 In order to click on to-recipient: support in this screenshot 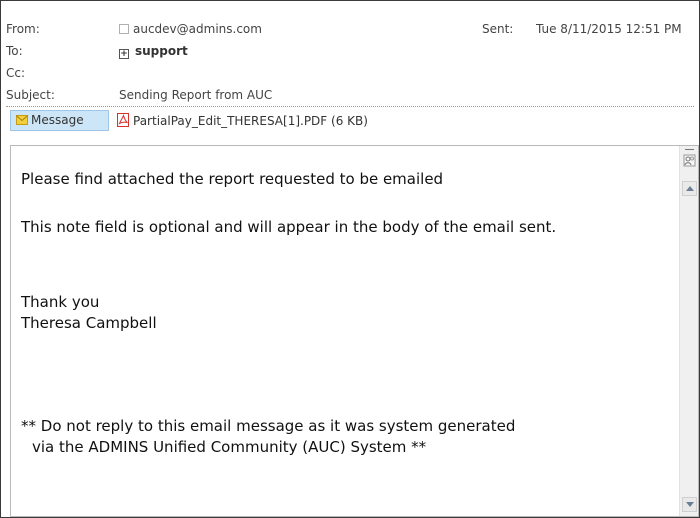, I will do `click(161, 51)`.